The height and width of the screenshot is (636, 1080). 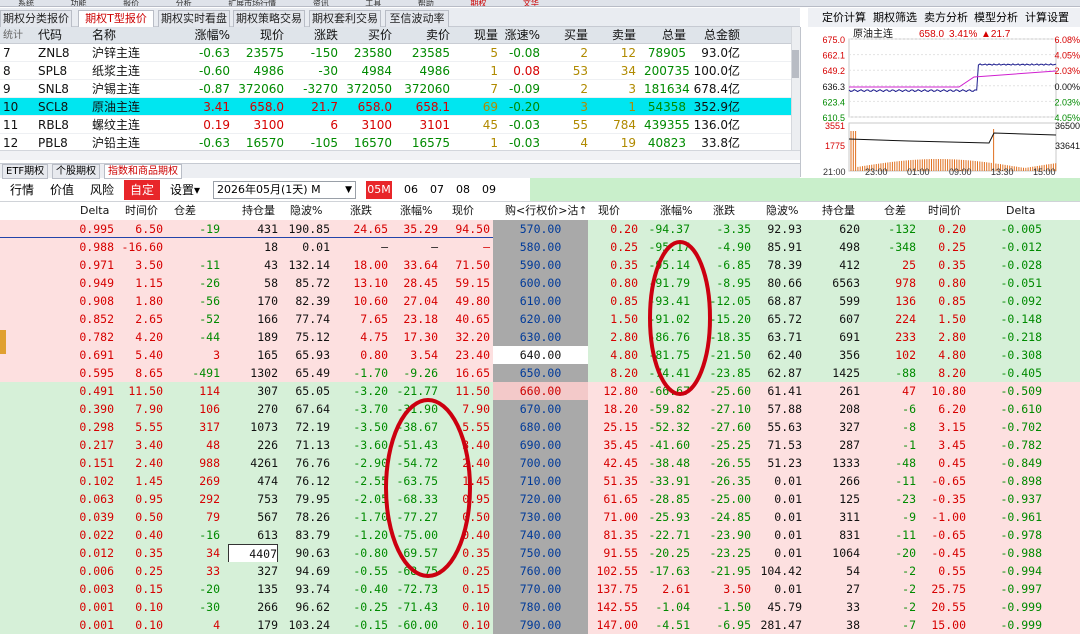 I want to click on panel-collapse-handle, so click(x=3, y=342).